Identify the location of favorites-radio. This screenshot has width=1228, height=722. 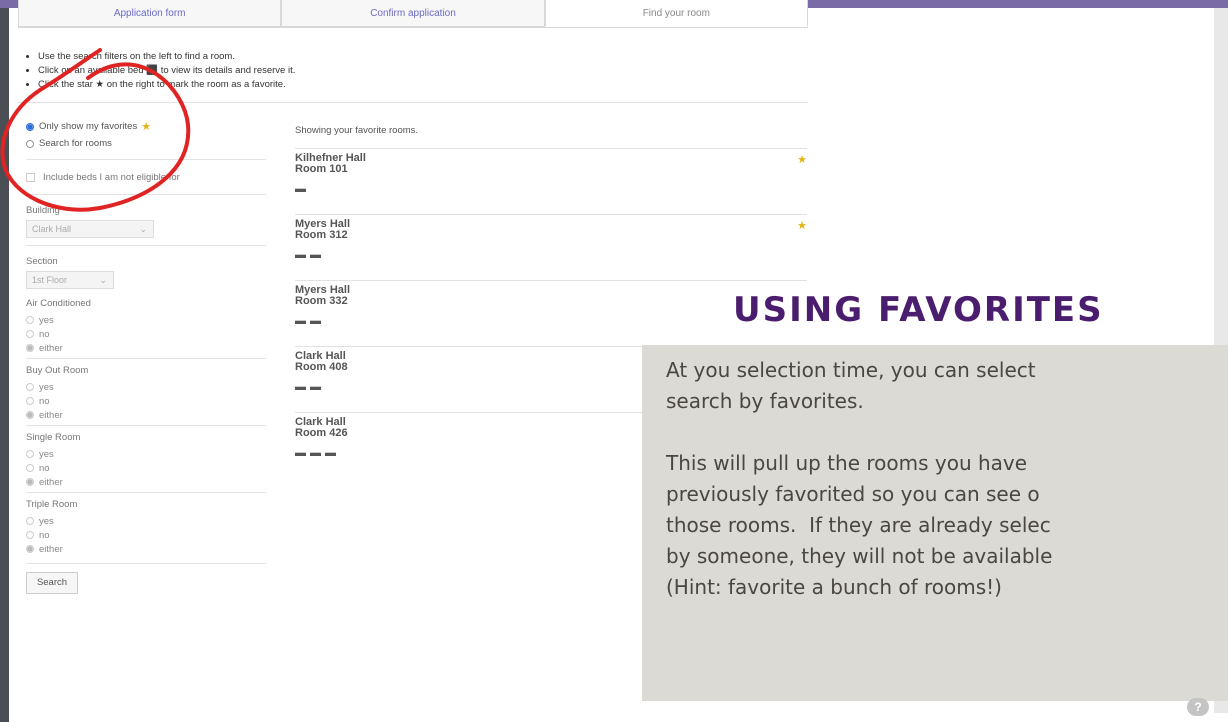
(30, 126).